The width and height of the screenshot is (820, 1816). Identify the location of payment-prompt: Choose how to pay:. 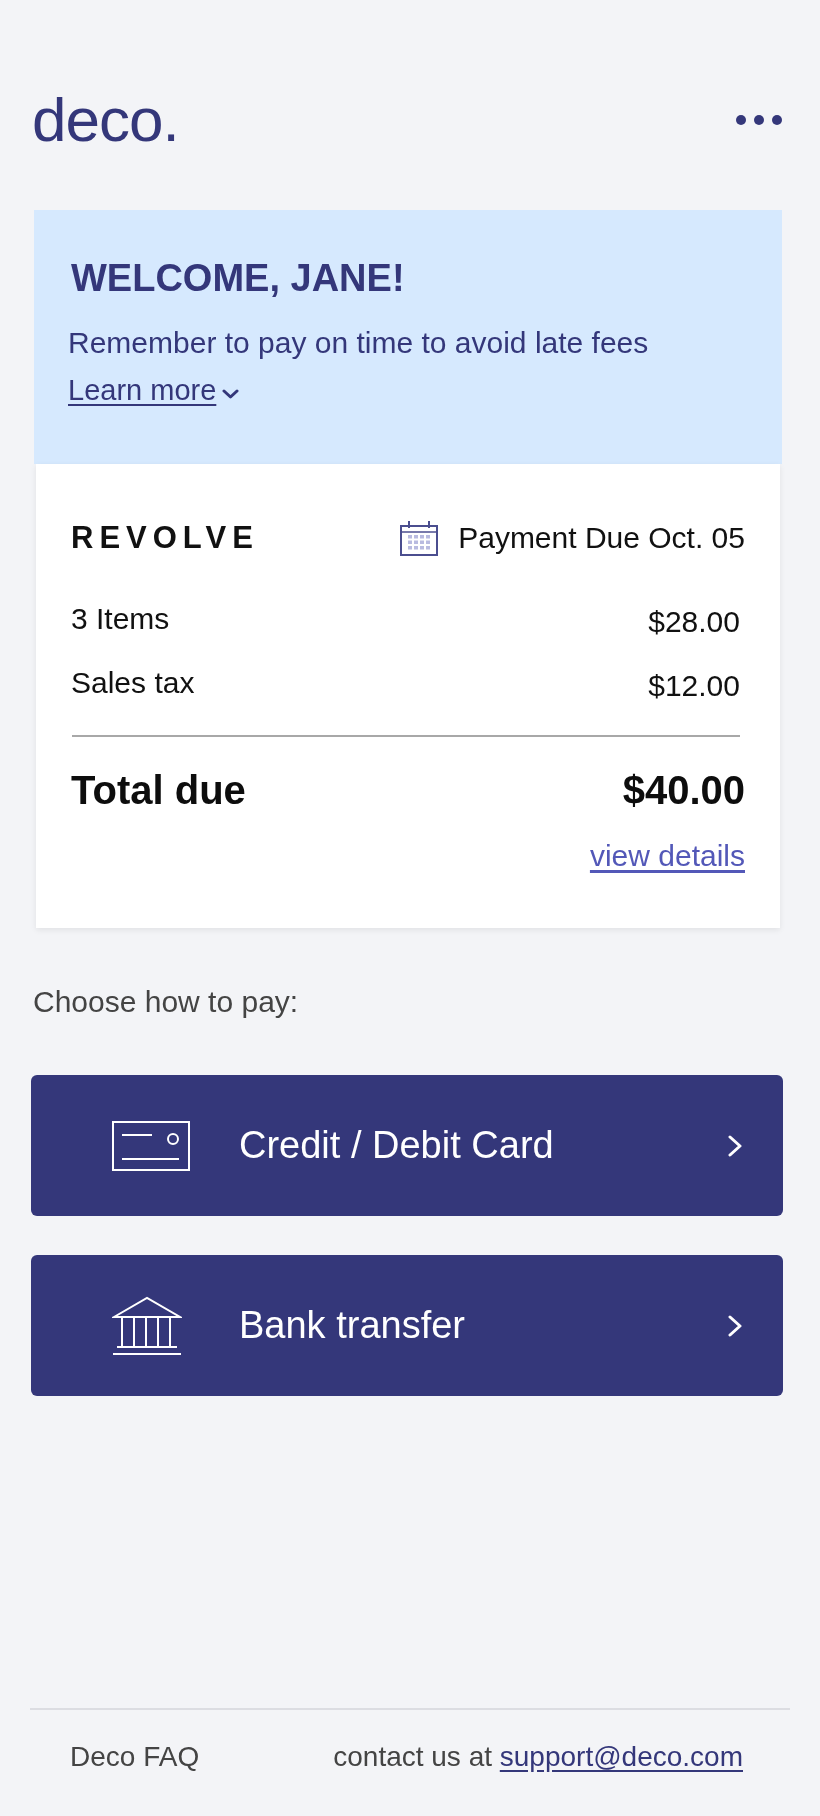
(166, 1002).